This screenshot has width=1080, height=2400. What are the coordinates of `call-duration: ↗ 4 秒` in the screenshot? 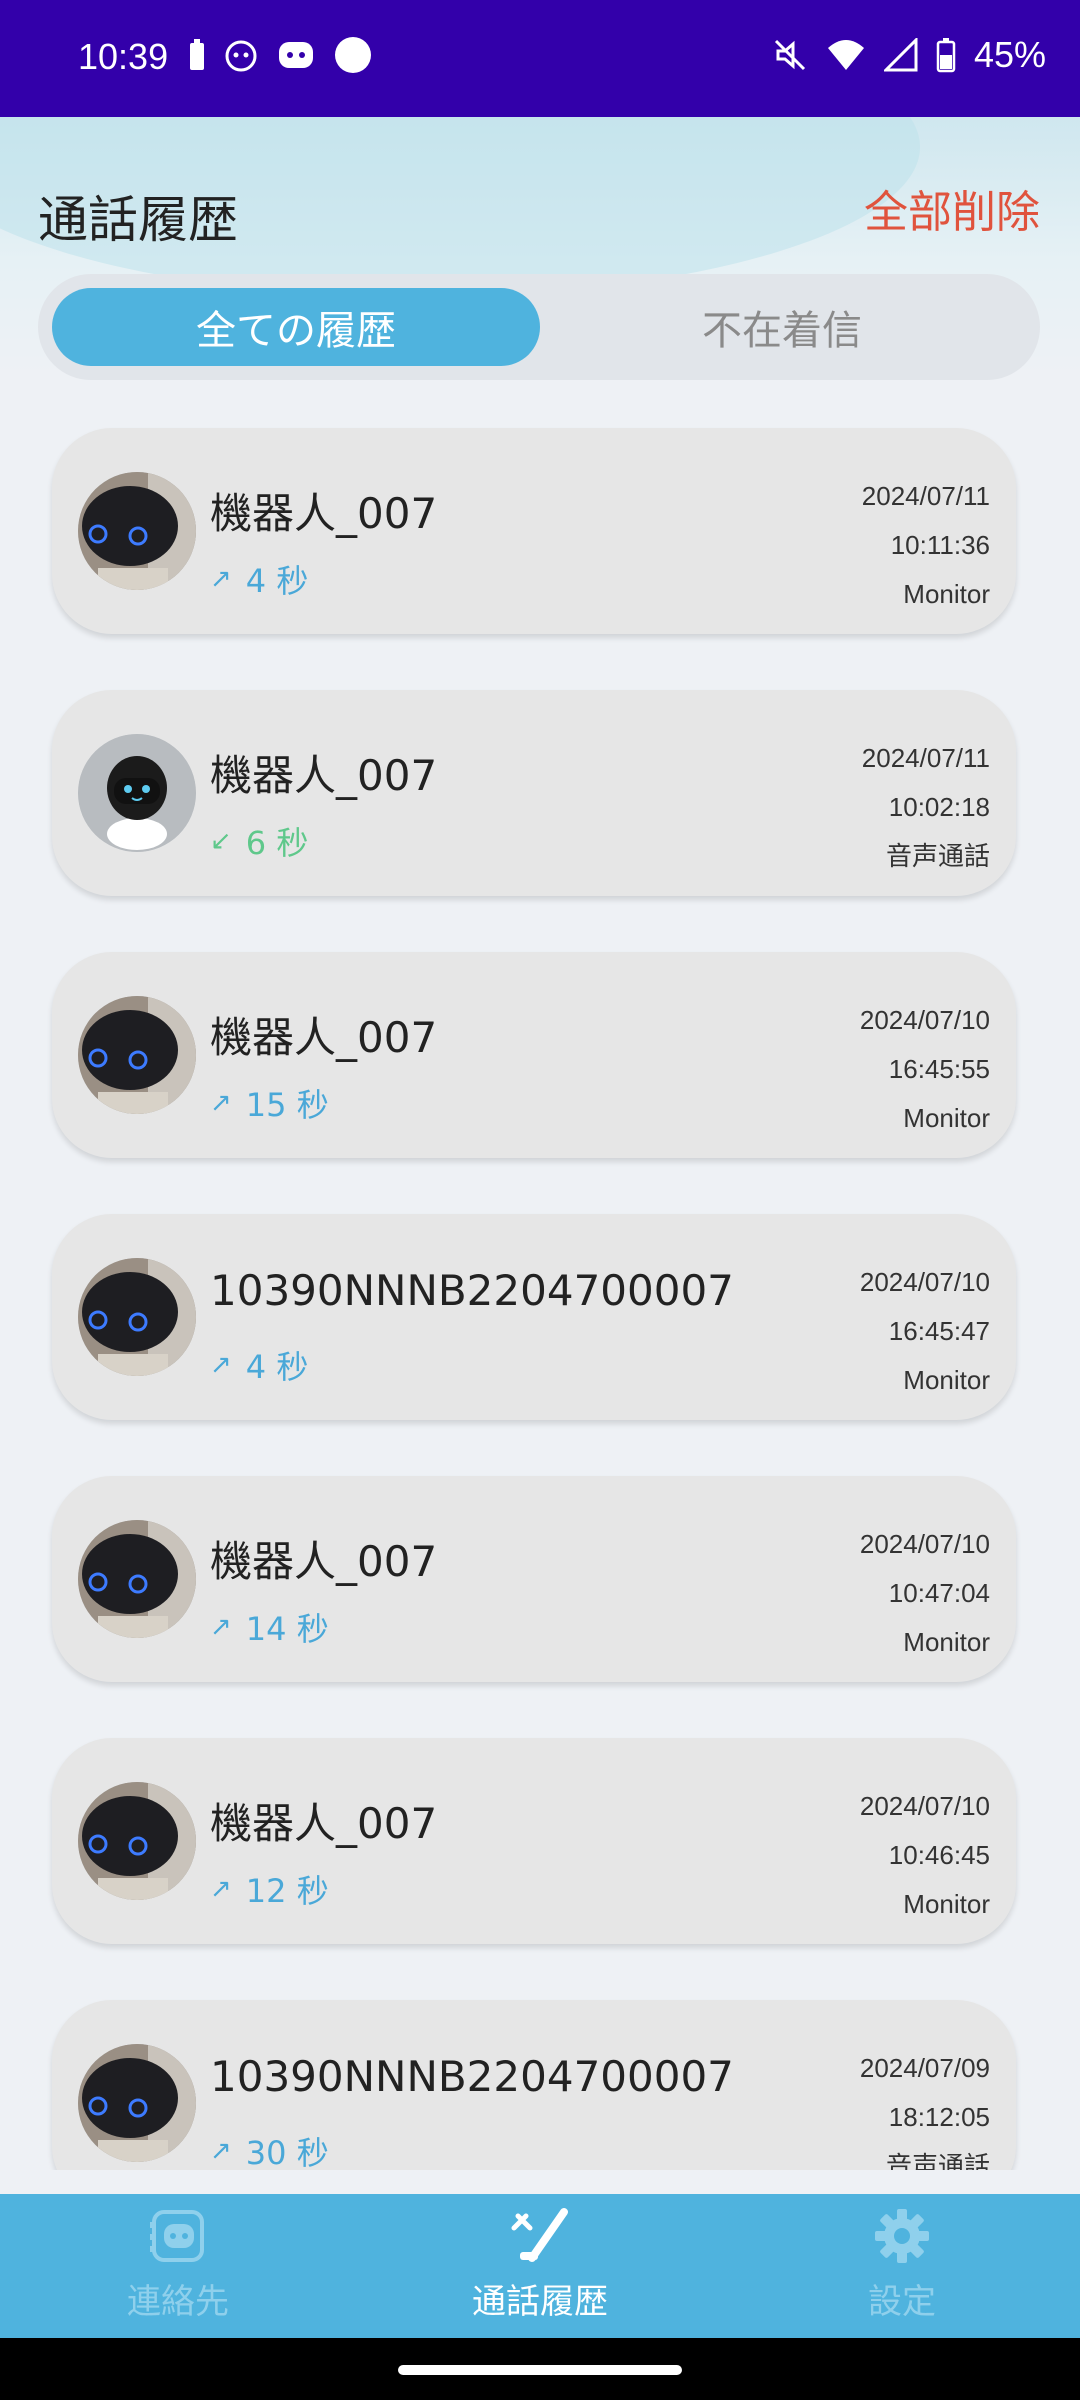 It's located at (259, 579).